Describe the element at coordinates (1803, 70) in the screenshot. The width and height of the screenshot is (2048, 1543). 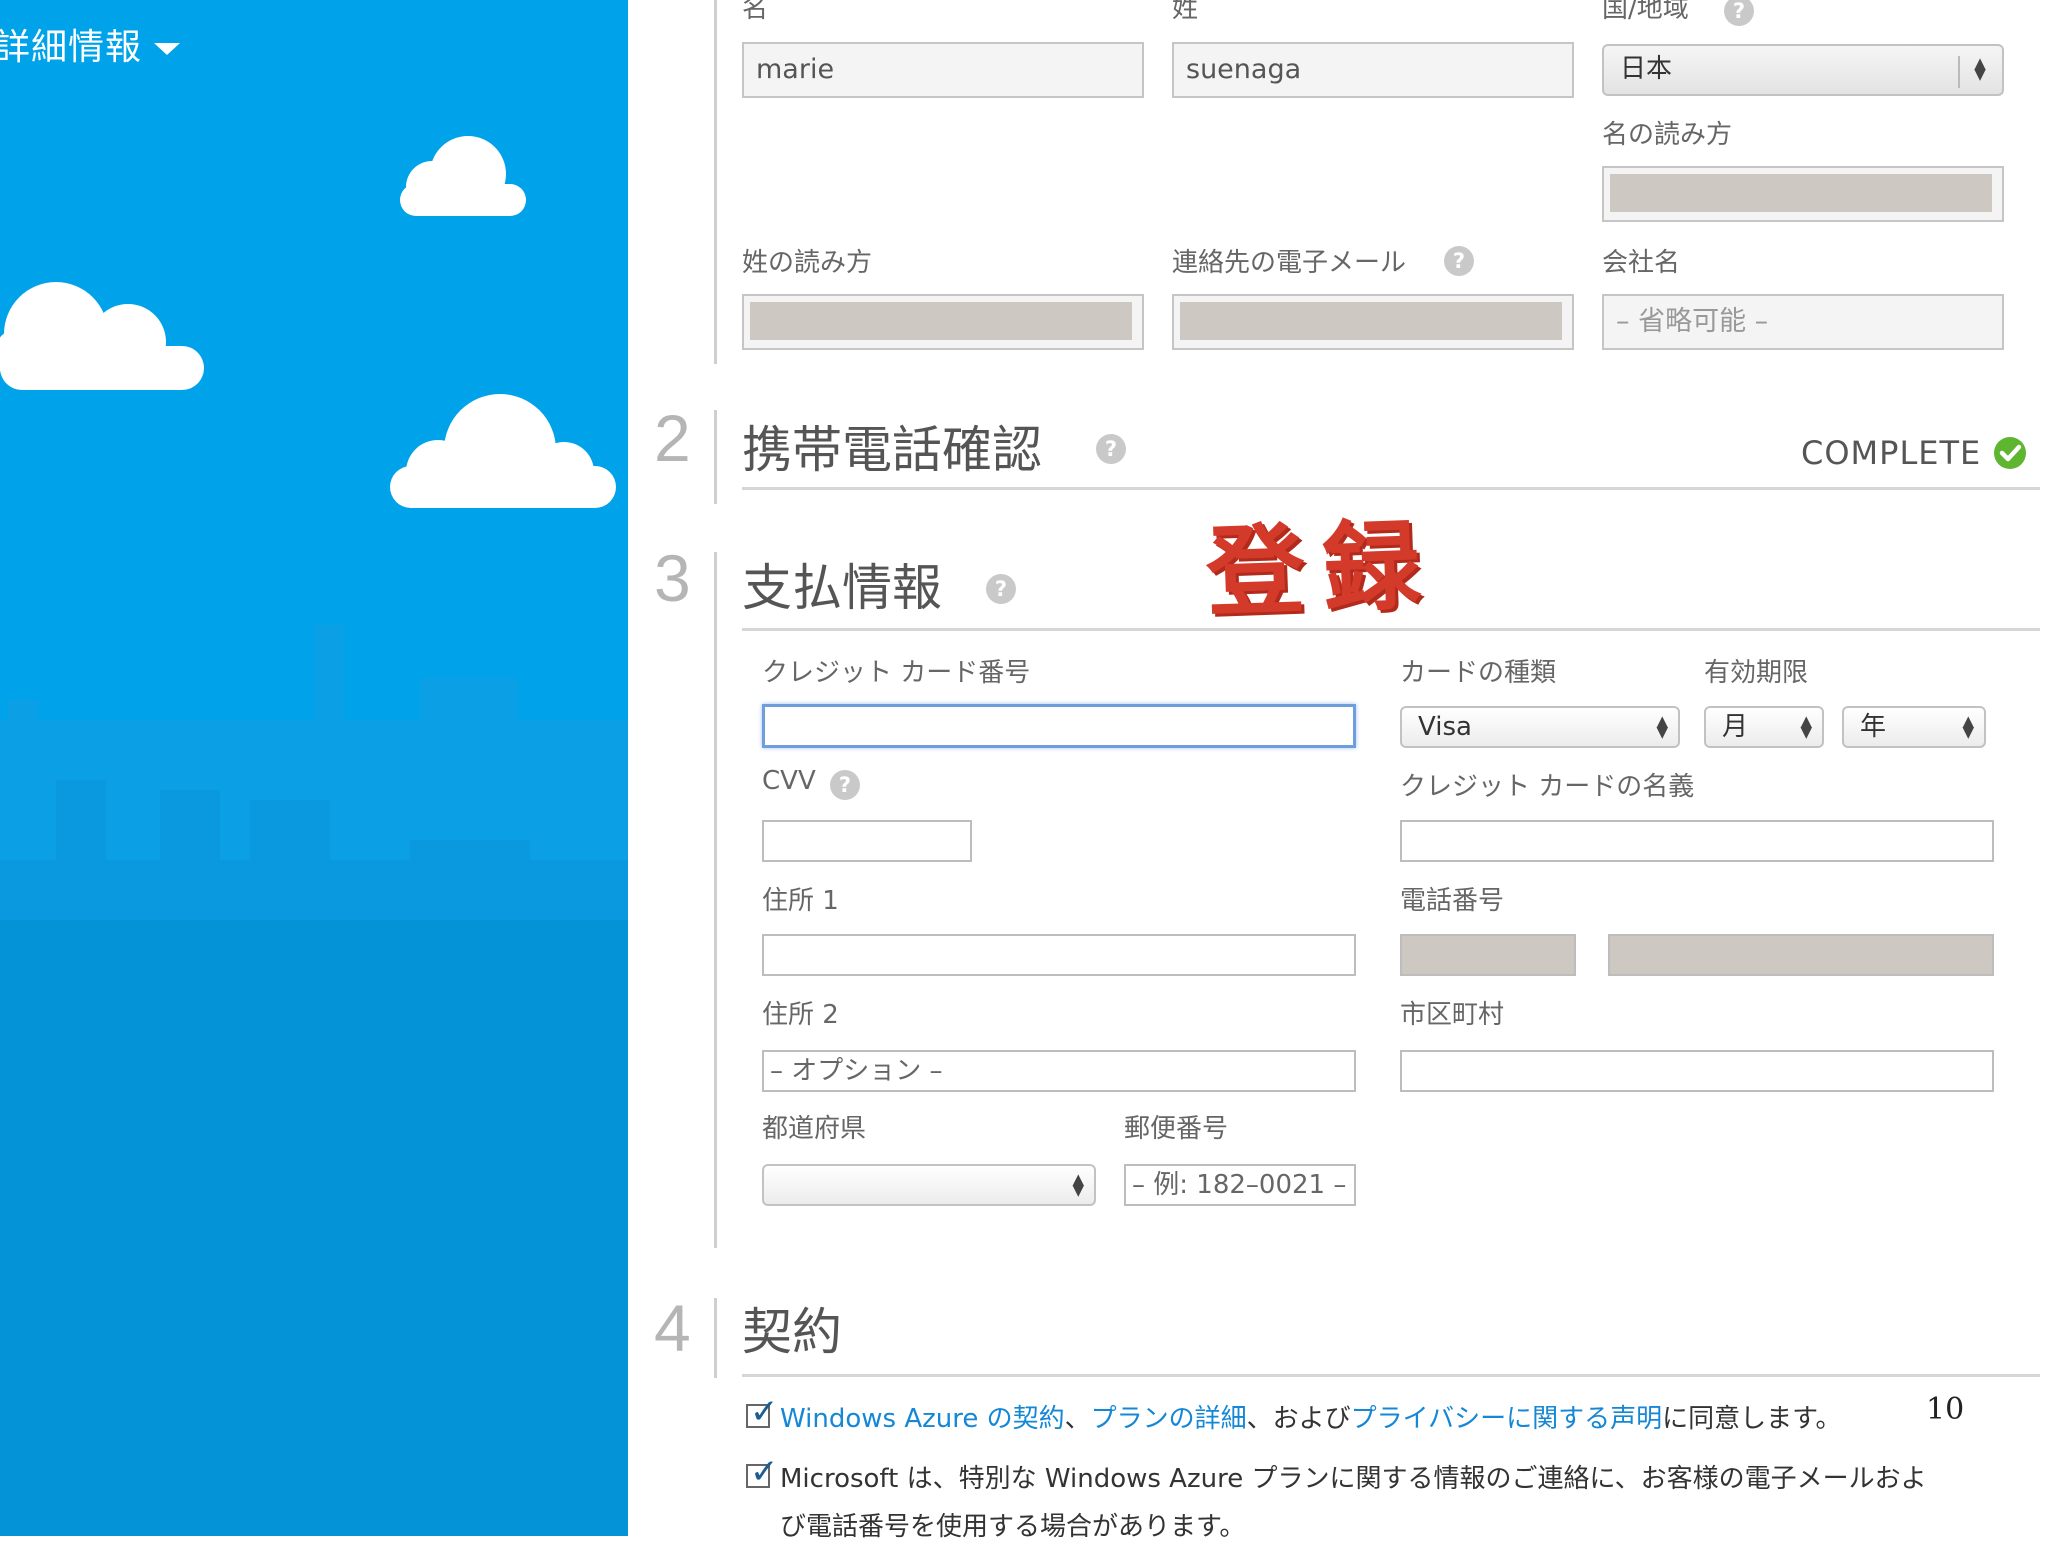
I see `country-select: 日本 ▲ ▼` at that location.